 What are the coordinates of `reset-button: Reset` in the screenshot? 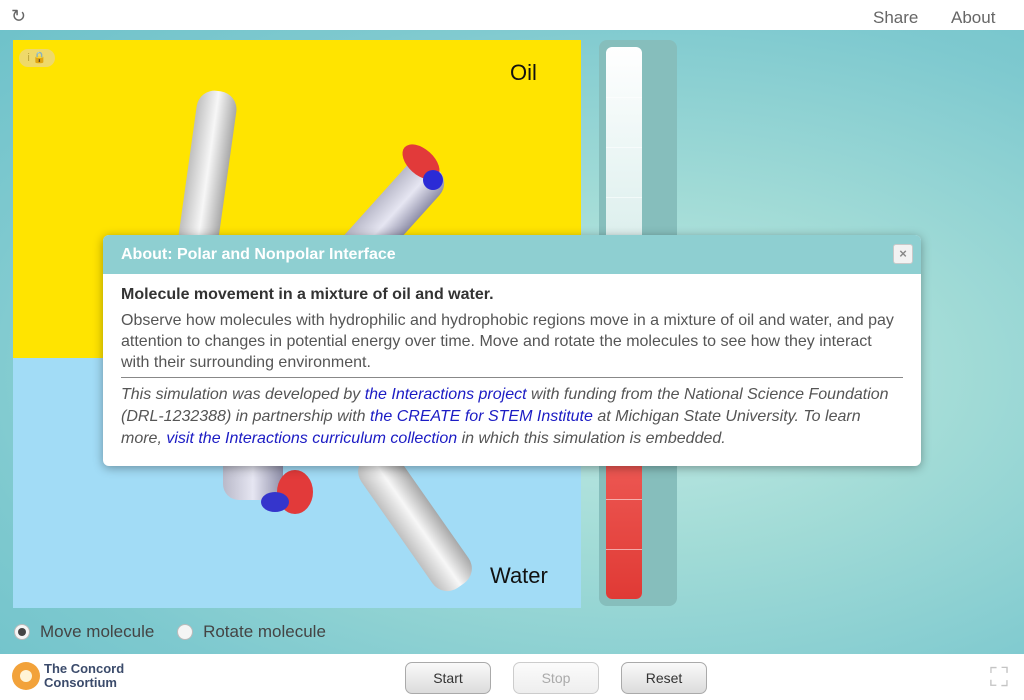 It's located at (664, 678).